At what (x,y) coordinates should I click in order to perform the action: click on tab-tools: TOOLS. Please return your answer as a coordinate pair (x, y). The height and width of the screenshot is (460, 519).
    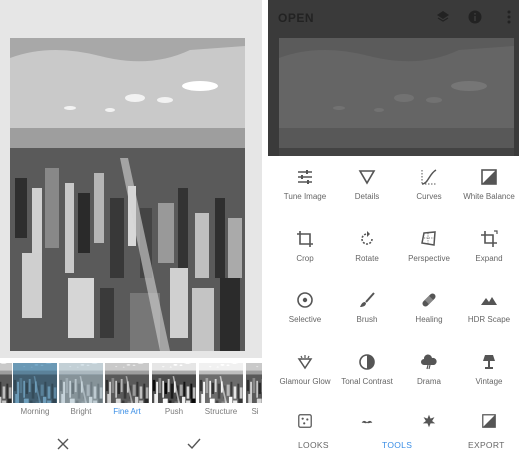
    Looking at the image, I should click on (397, 445).